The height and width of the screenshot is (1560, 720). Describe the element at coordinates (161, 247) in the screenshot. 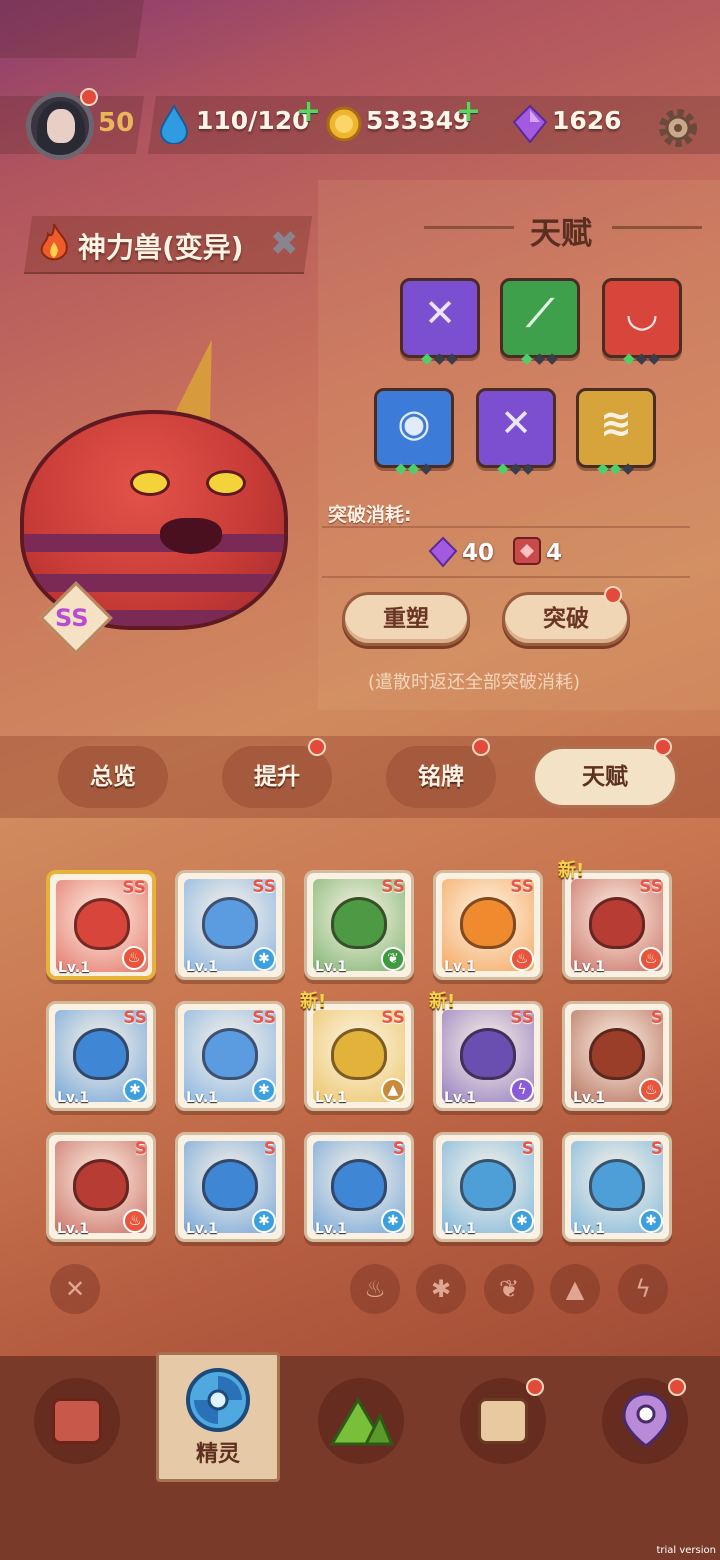

I see `monster-name: 神力兽(变异)` at that location.